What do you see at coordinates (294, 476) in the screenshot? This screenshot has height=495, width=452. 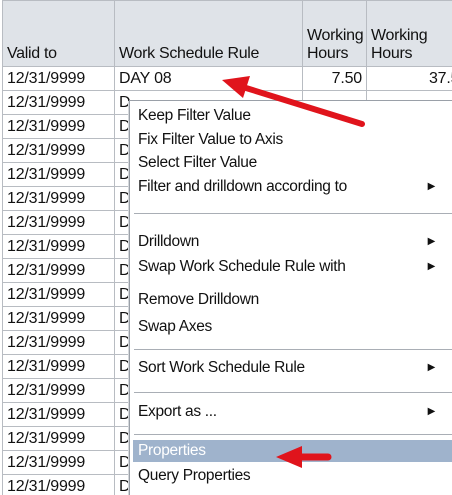 I see `menu-item-query-properties: Query Properties` at bounding box center [294, 476].